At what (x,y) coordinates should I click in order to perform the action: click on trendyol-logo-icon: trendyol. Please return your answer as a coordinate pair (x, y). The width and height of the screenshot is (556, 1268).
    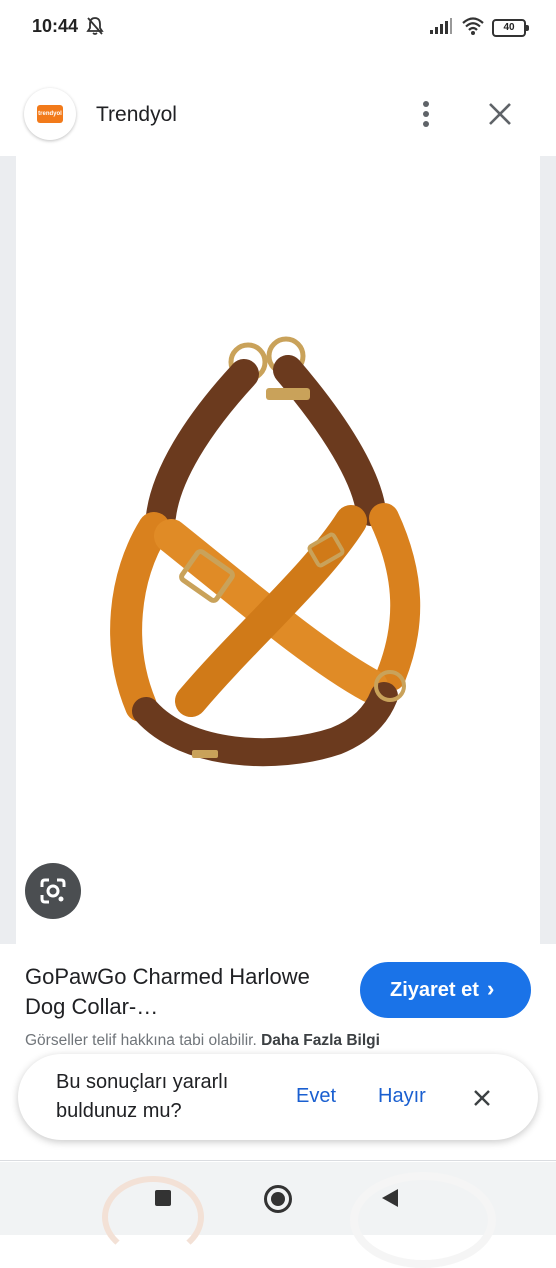
    Looking at the image, I should click on (50, 114).